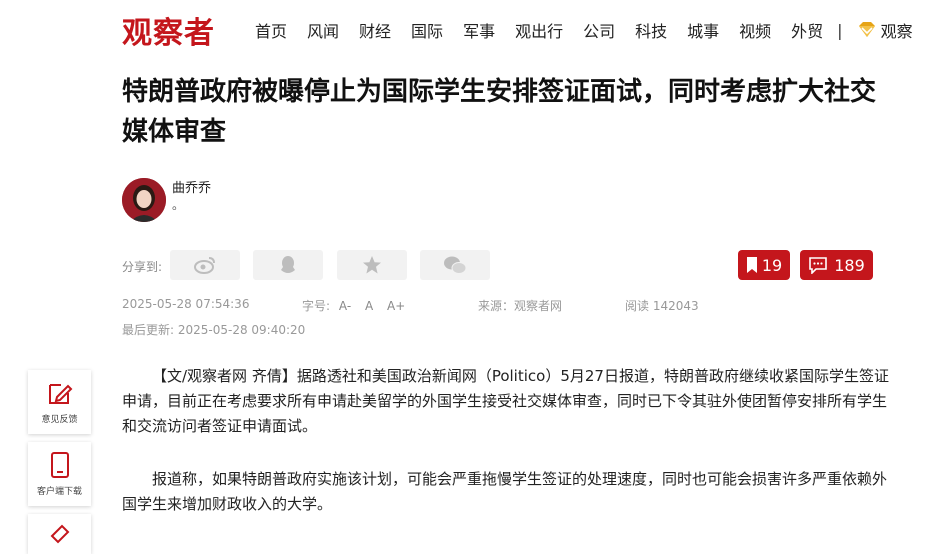  I want to click on nav-item-international: 国际, so click(427, 30).